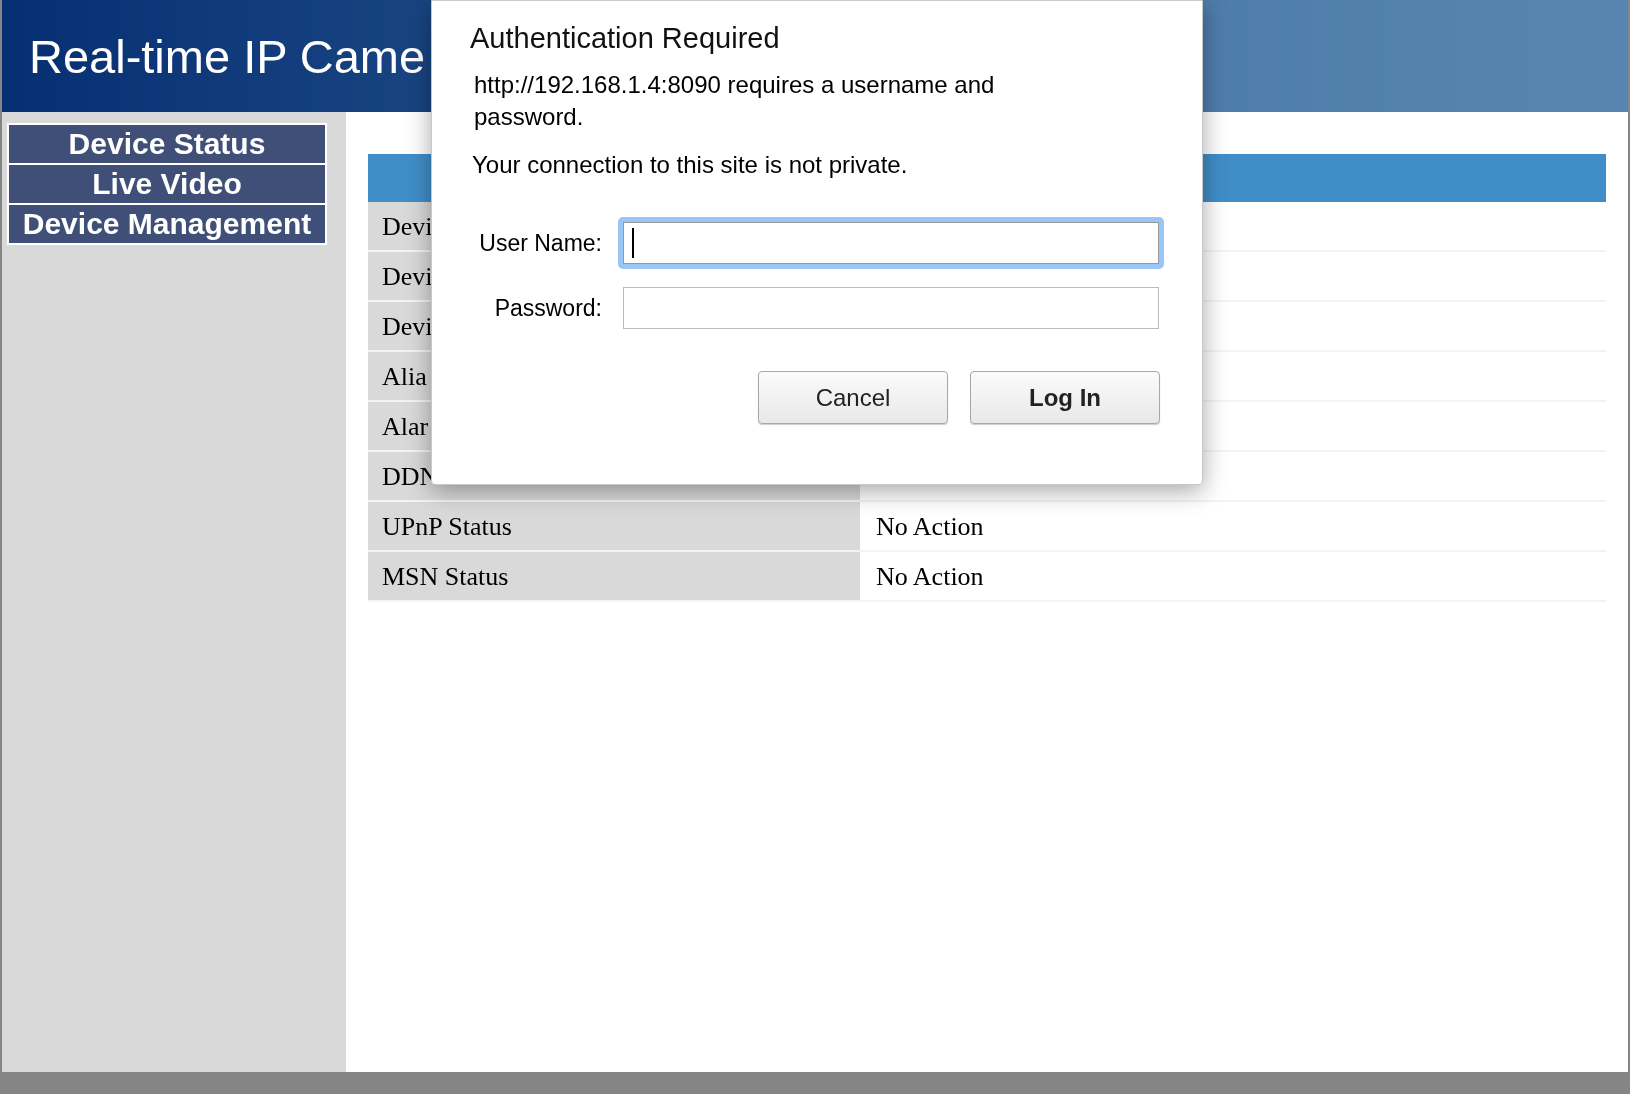 The image size is (1630, 1094). Describe the element at coordinates (633, 243) in the screenshot. I see `text-cursor` at that location.